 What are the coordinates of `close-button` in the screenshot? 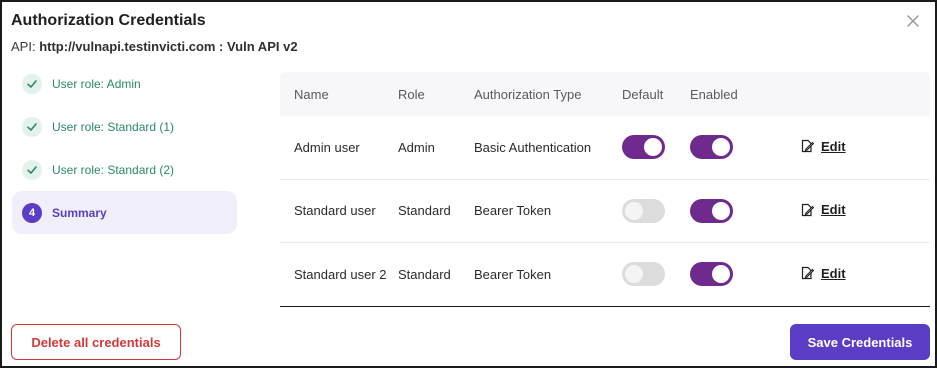 It's located at (913, 21).